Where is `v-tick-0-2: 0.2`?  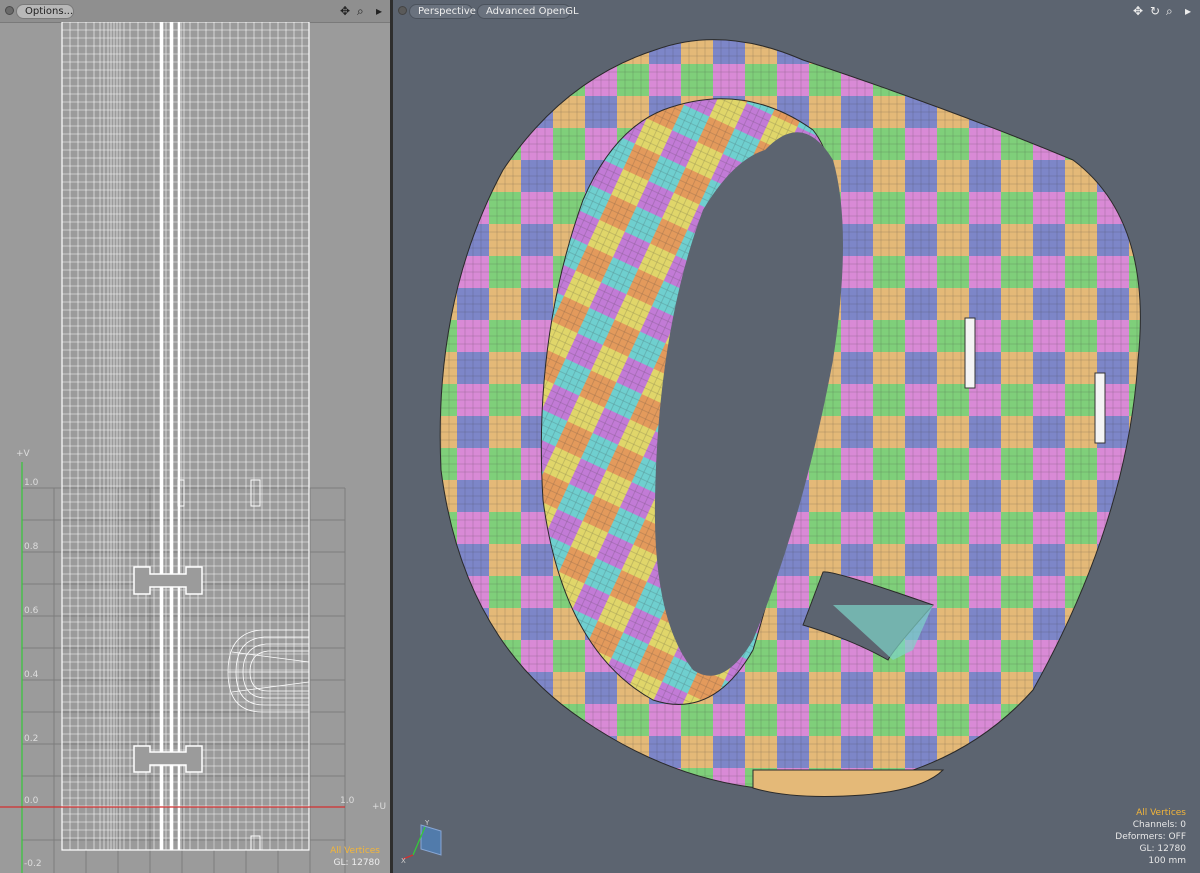
v-tick-0-2: 0.2 is located at coordinates (31, 739).